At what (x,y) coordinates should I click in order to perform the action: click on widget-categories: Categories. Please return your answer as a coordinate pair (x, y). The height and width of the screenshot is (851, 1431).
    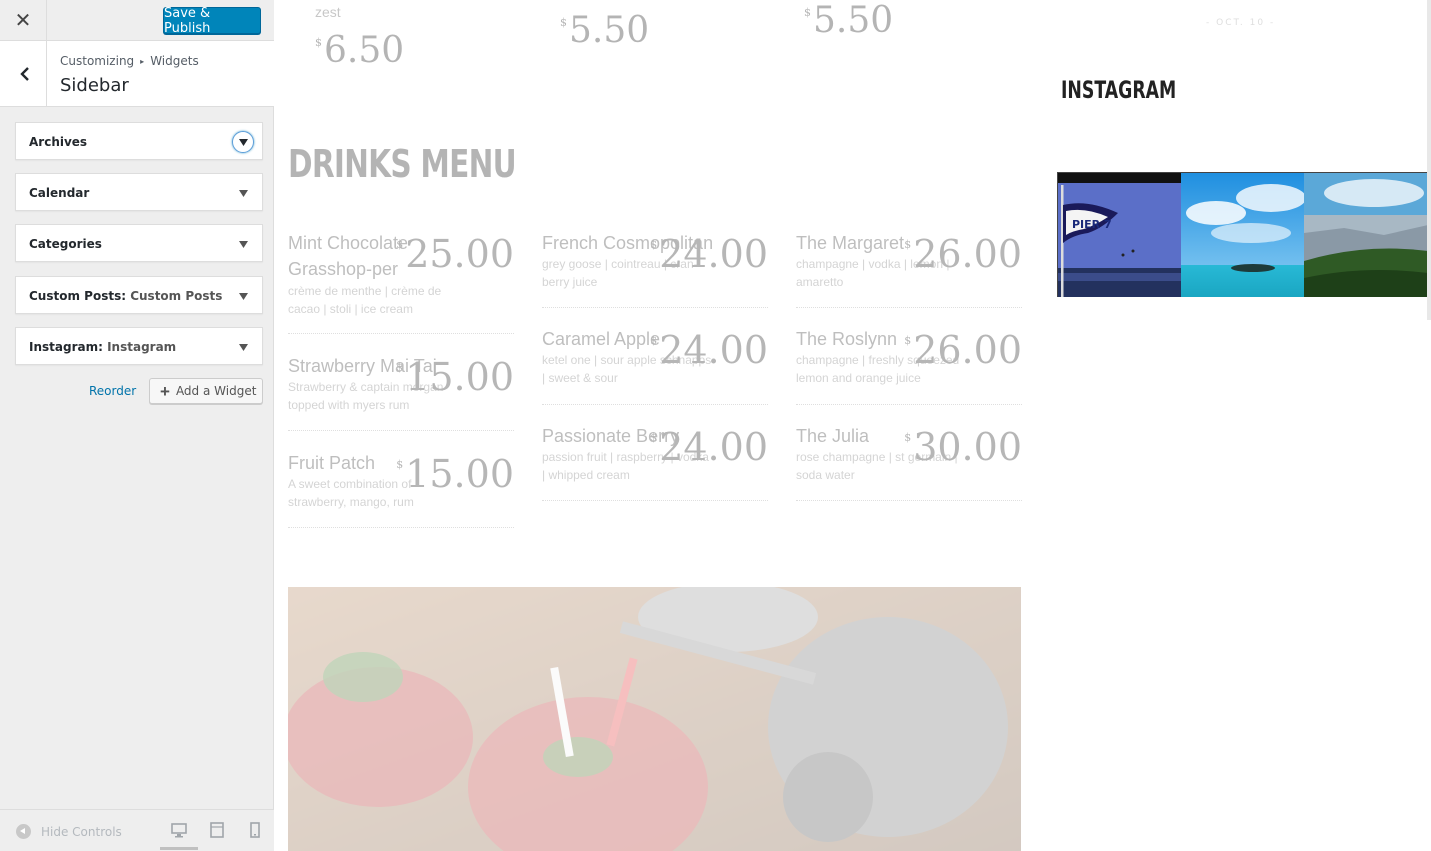
    Looking at the image, I should click on (139, 243).